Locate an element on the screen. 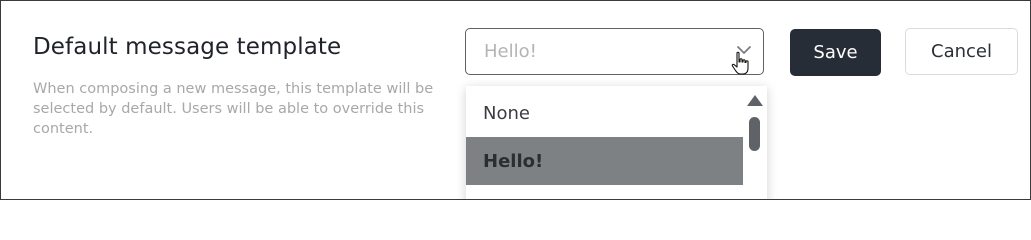 Image resolution: width=1031 pixels, height=240 pixels. hand-pointer-icon is located at coordinates (740, 63).